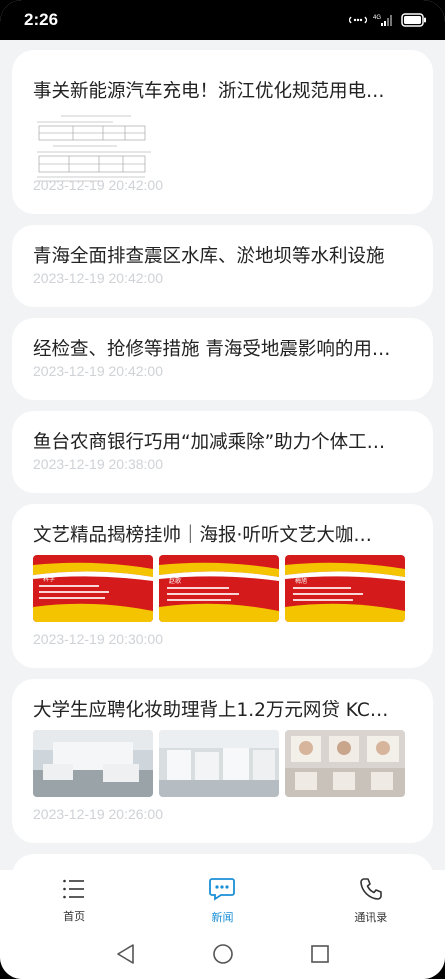 The height and width of the screenshot is (979, 445). I want to click on photo-thumbnails, so click(219, 763).